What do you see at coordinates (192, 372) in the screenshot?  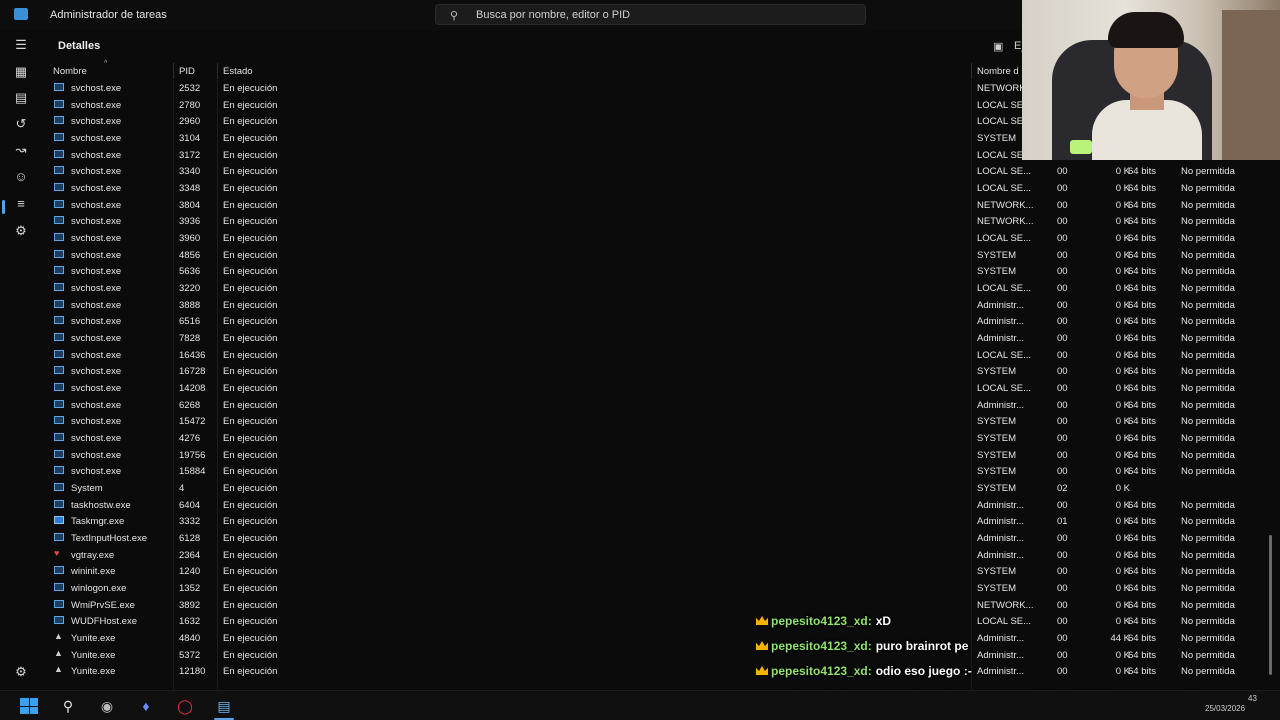 I see `process-pid: 16728` at bounding box center [192, 372].